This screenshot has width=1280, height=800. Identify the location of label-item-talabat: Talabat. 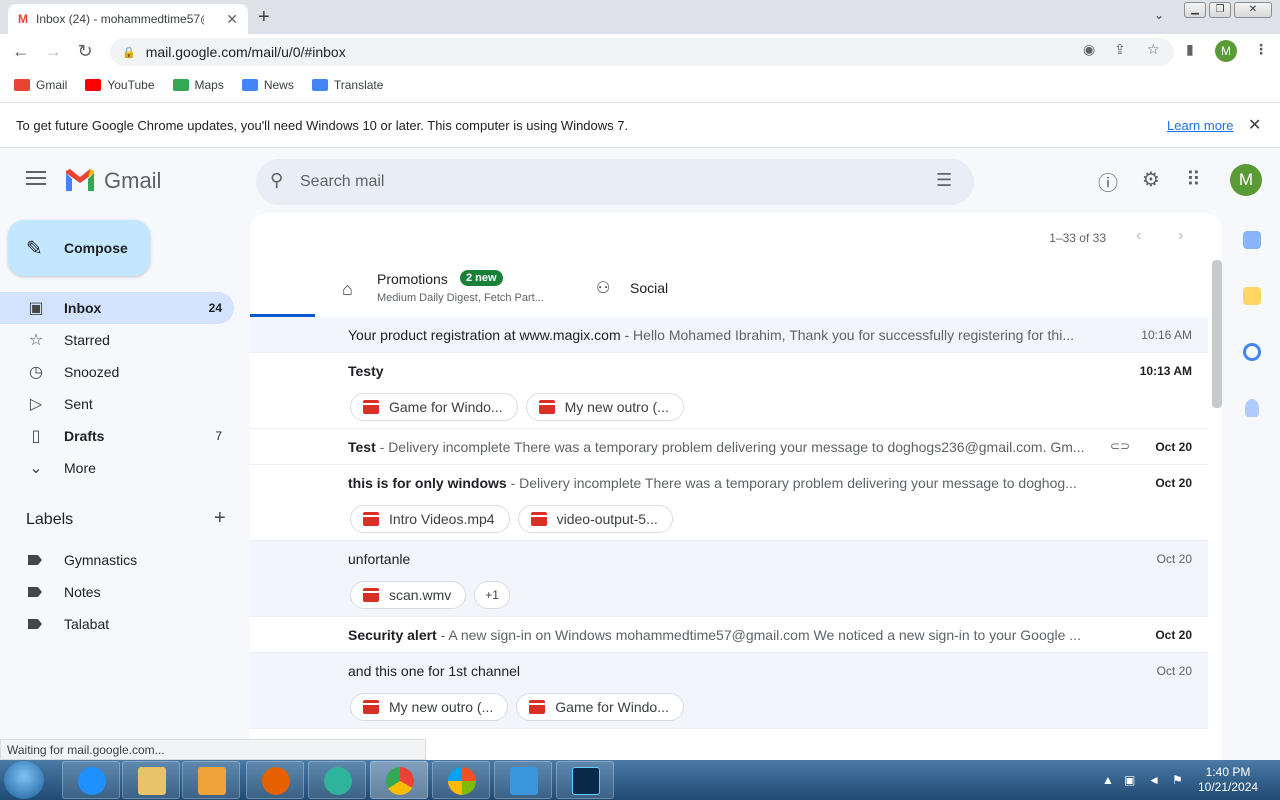
(117, 624).